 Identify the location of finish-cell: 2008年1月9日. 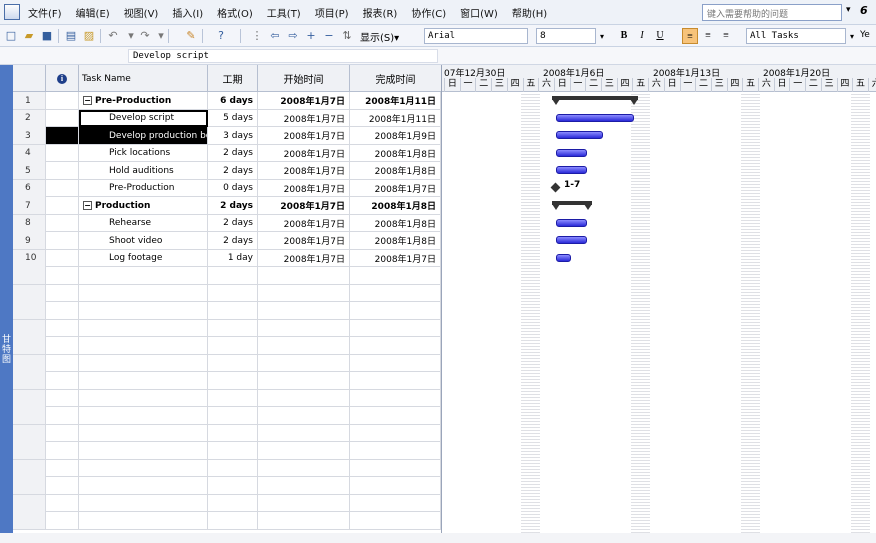
(395, 135).